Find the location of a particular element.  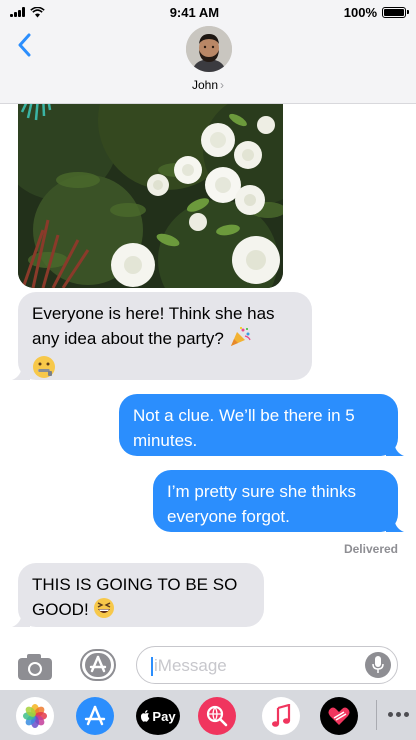

app-store-button is located at coordinates (98, 665).